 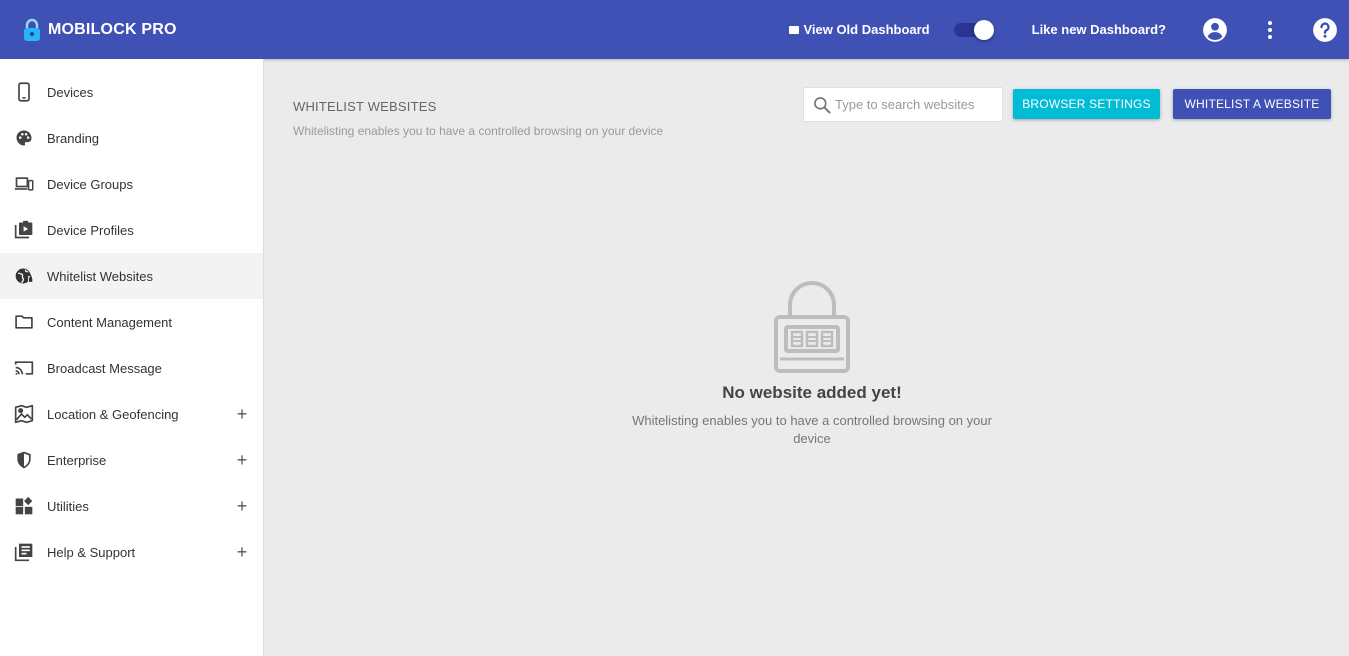 What do you see at coordinates (24, 230) in the screenshot?
I see `profiles-icon` at bounding box center [24, 230].